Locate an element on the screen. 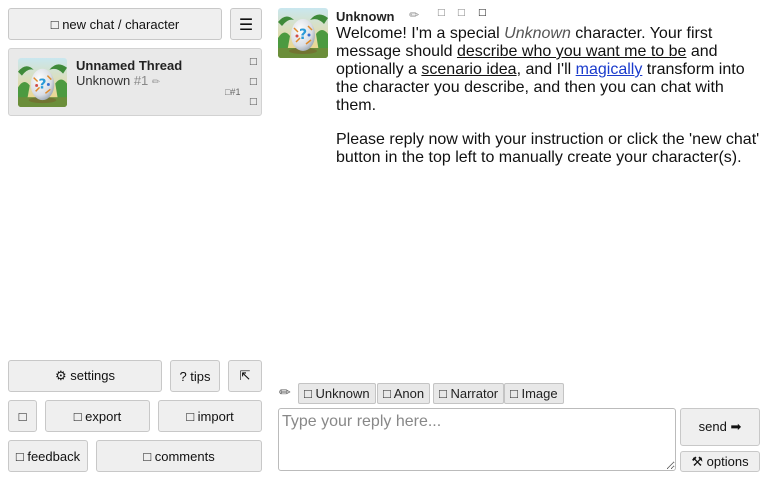 Image resolution: width=768 pixels, height=480 pixels. feedback-button: □ feedback is located at coordinates (48, 456).